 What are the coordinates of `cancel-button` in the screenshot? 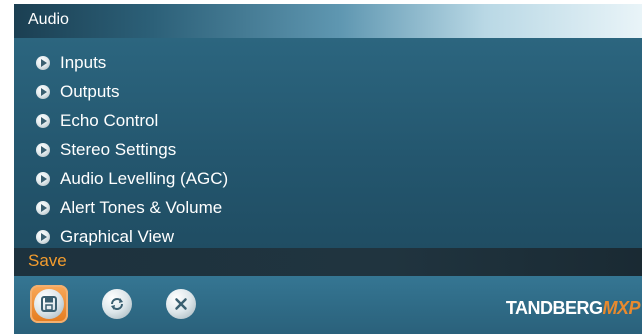 It's located at (181, 304).